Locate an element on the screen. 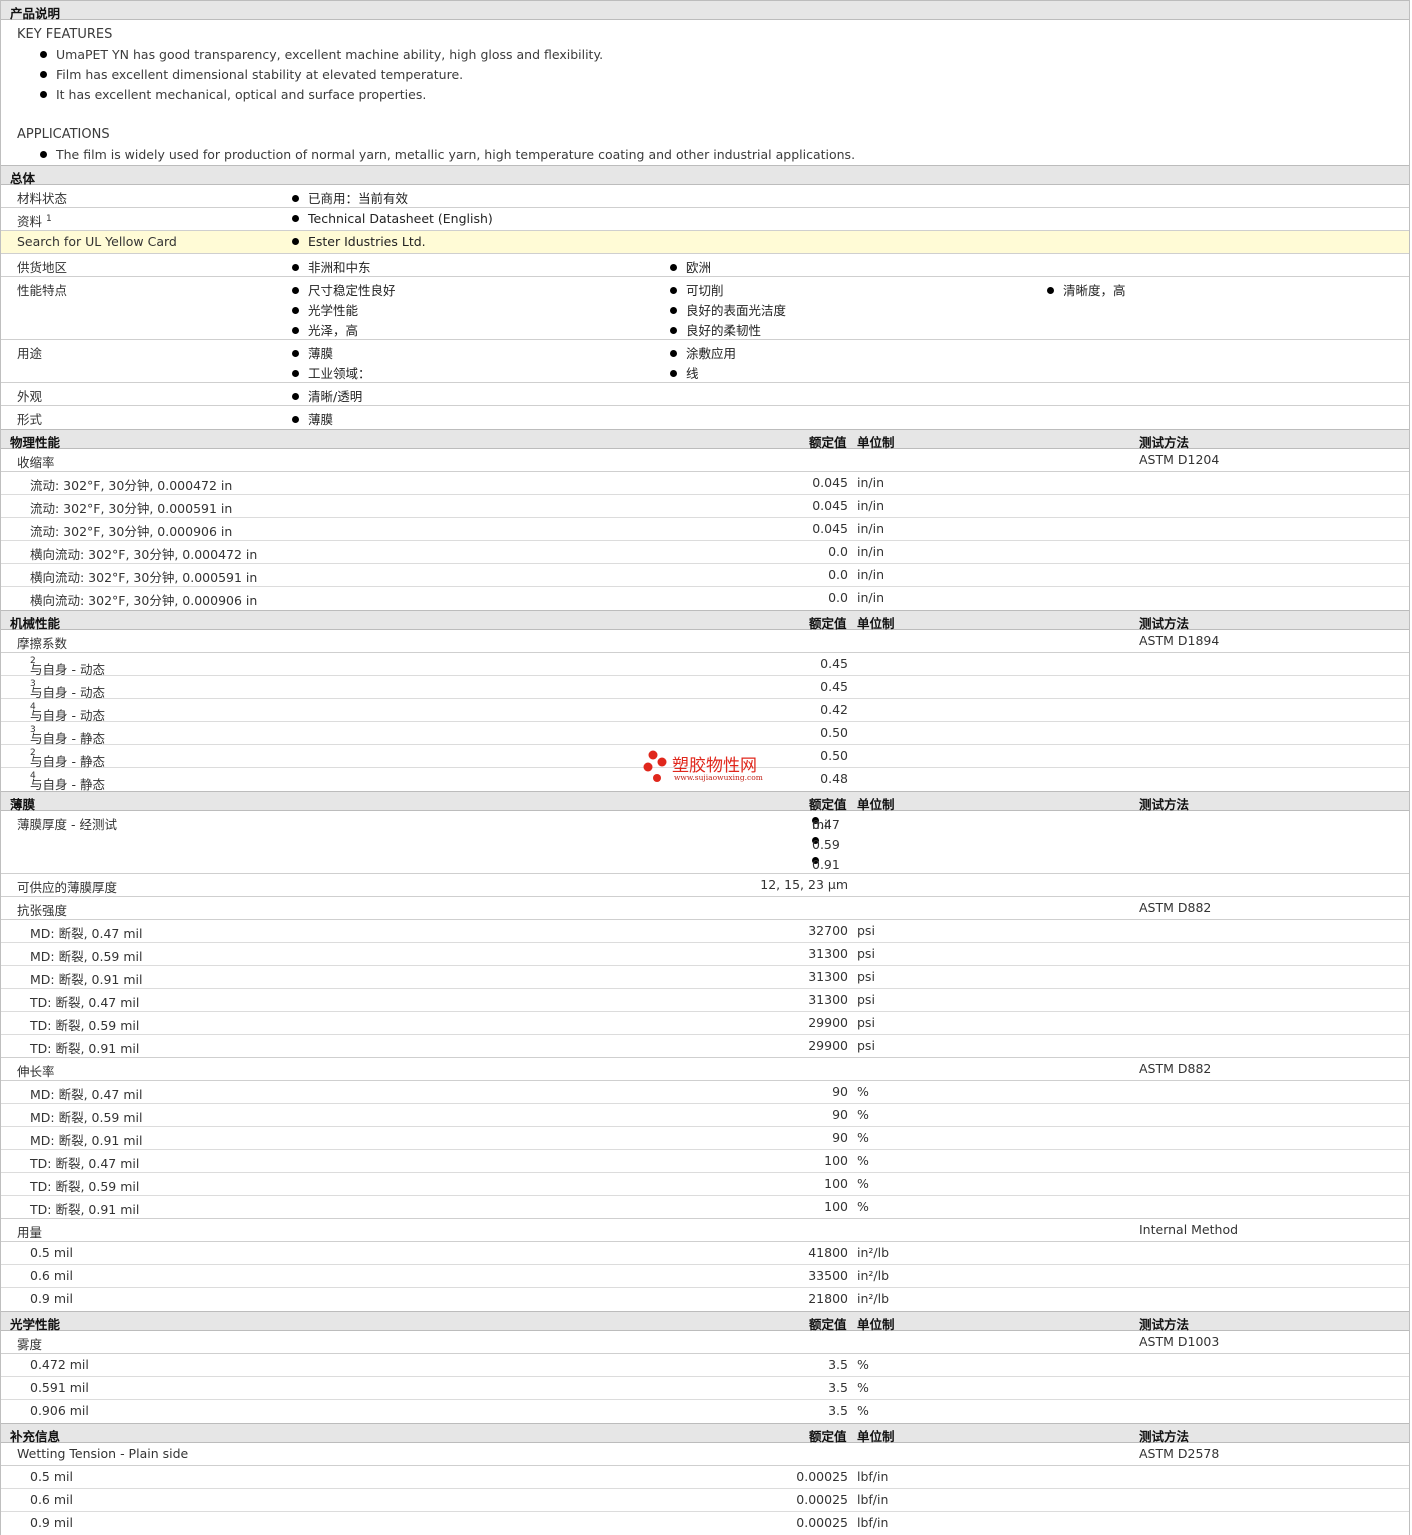 Image resolution: width=1412 pixels, height=1535 pixels. list-item: 尺寸稳定性良好 is located at coordinates (344, 289).